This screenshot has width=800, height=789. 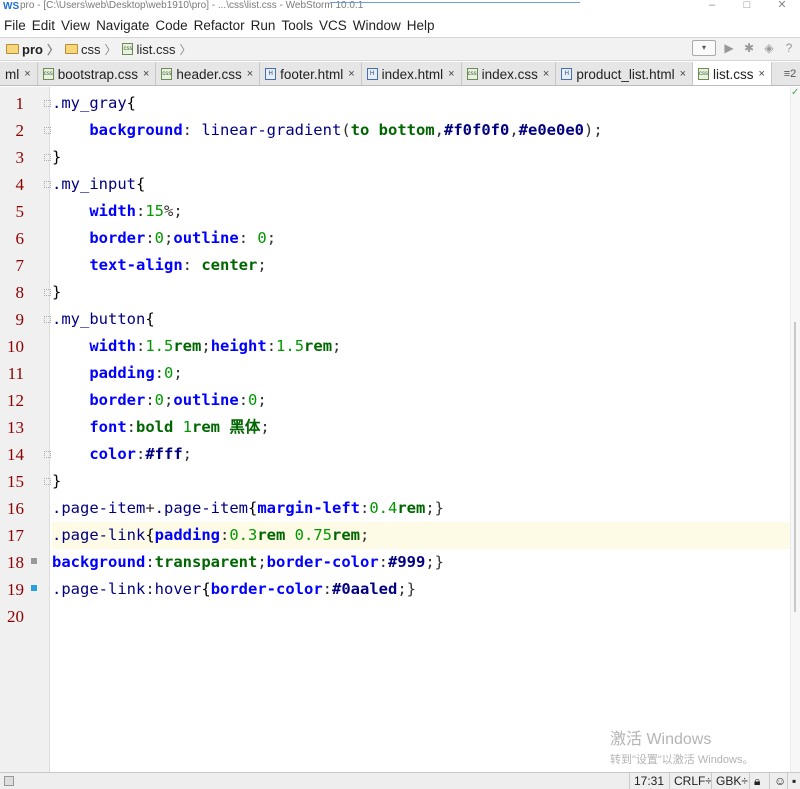 I want to click on menu-code: Code, so click(x=171, y=26).